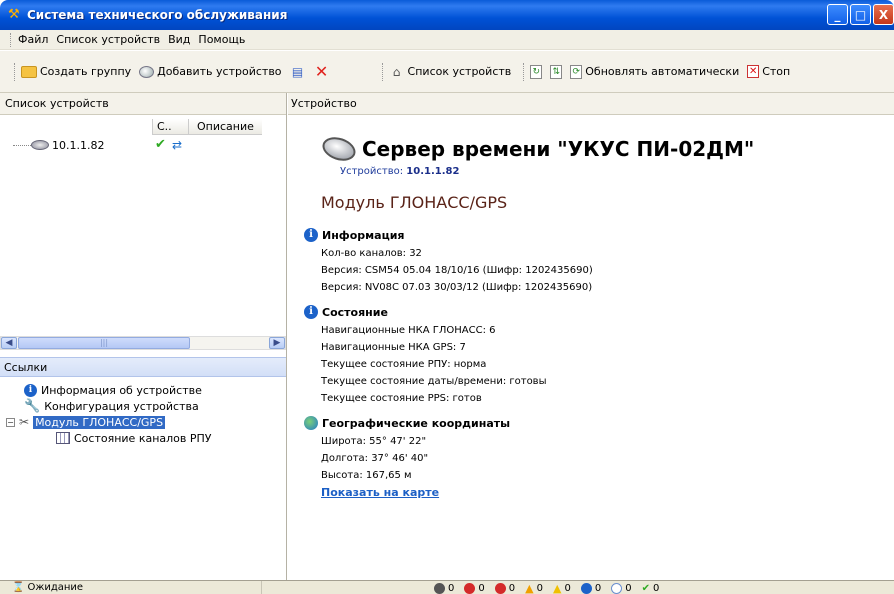 The height and width of the screenshot is (594, 894). What do you see at coordinates (225, 127) in the screenshot?
I see `column-description: Описание` at bounding box center [225, 127].